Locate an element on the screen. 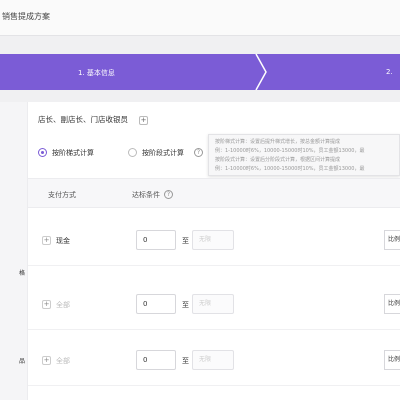  page-title: 销售提成方案 is located at coordinates (26, 16).